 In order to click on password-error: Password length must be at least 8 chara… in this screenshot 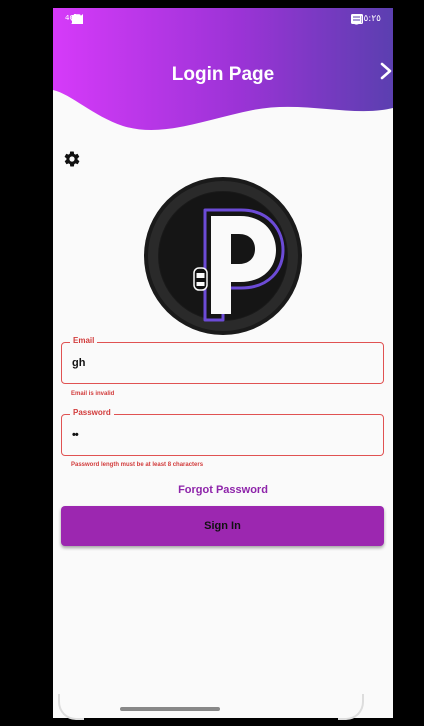, I will do `click(137, 465)`.